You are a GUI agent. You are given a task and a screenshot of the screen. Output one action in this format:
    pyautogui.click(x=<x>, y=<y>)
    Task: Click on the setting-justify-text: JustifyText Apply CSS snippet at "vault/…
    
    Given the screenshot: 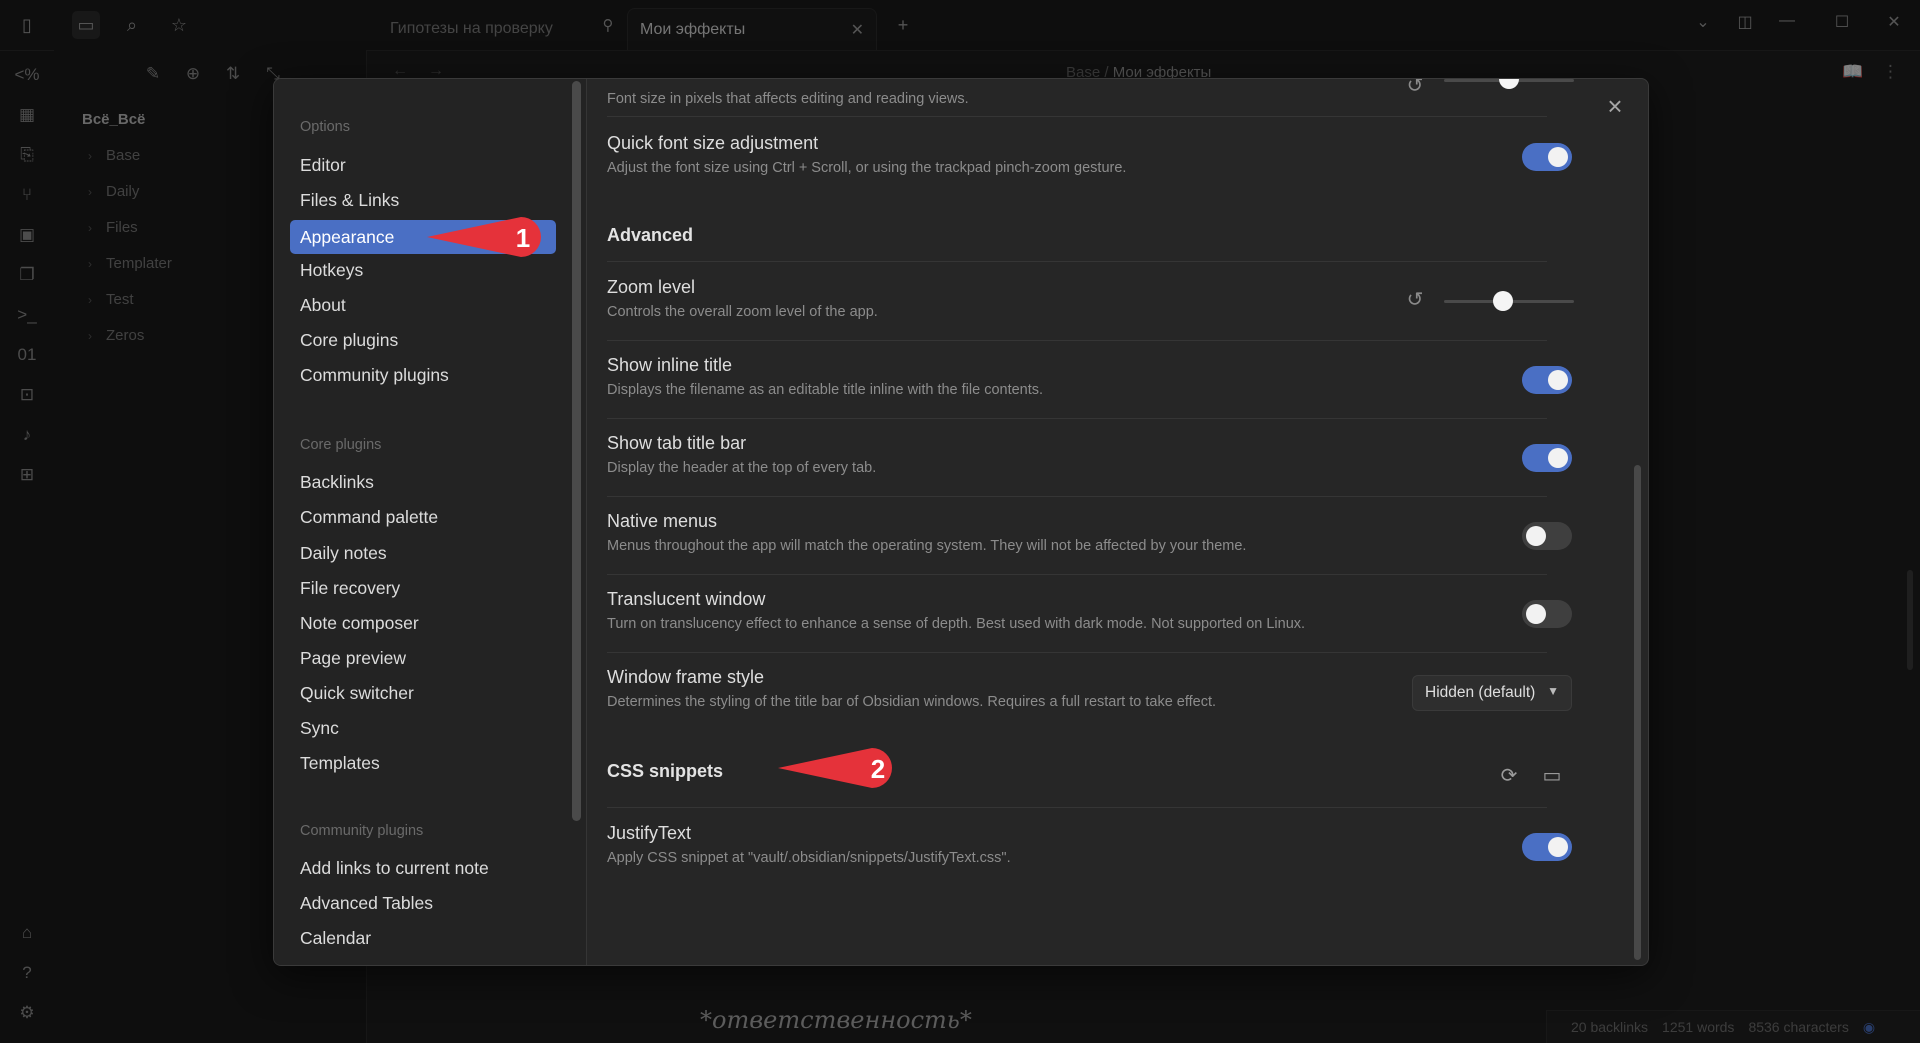 What is the action you would take?
    pyautogui.click(x=1077, y=844)
    